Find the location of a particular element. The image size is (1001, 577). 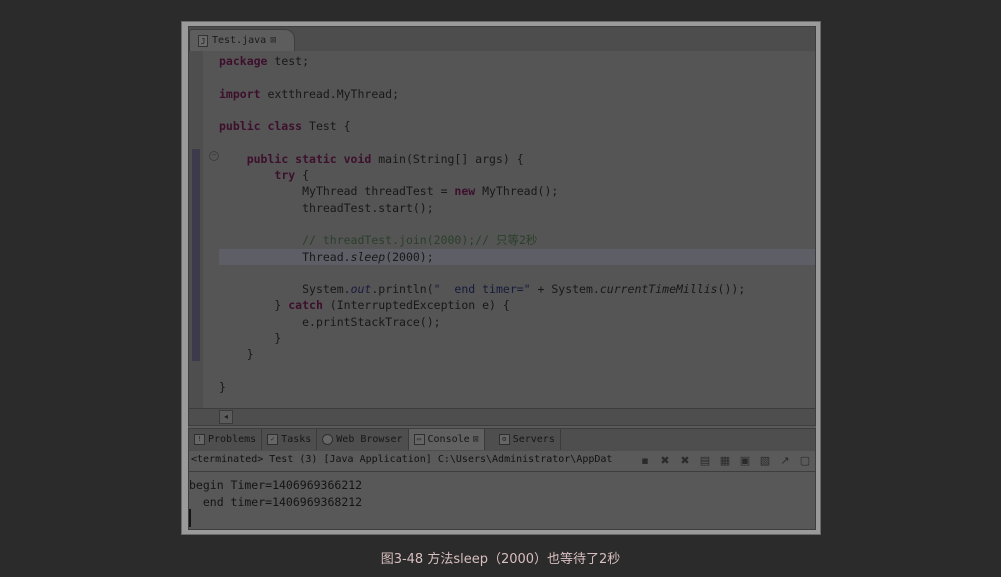

pin-console-icon: ▣ is located at coordinates (745, 461).